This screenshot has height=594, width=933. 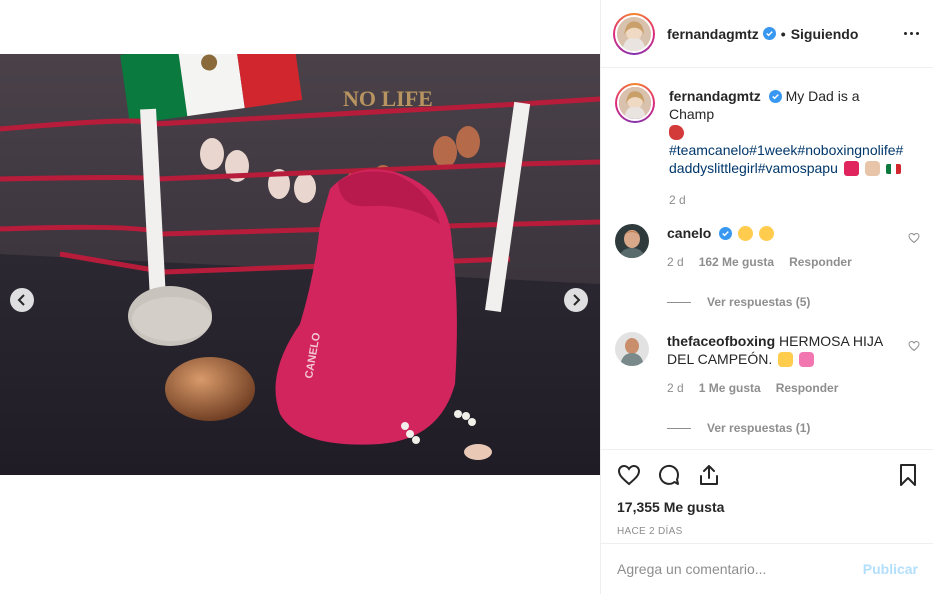 I want to click on red-heart-emoji-icon, so click(x=851, y=168).